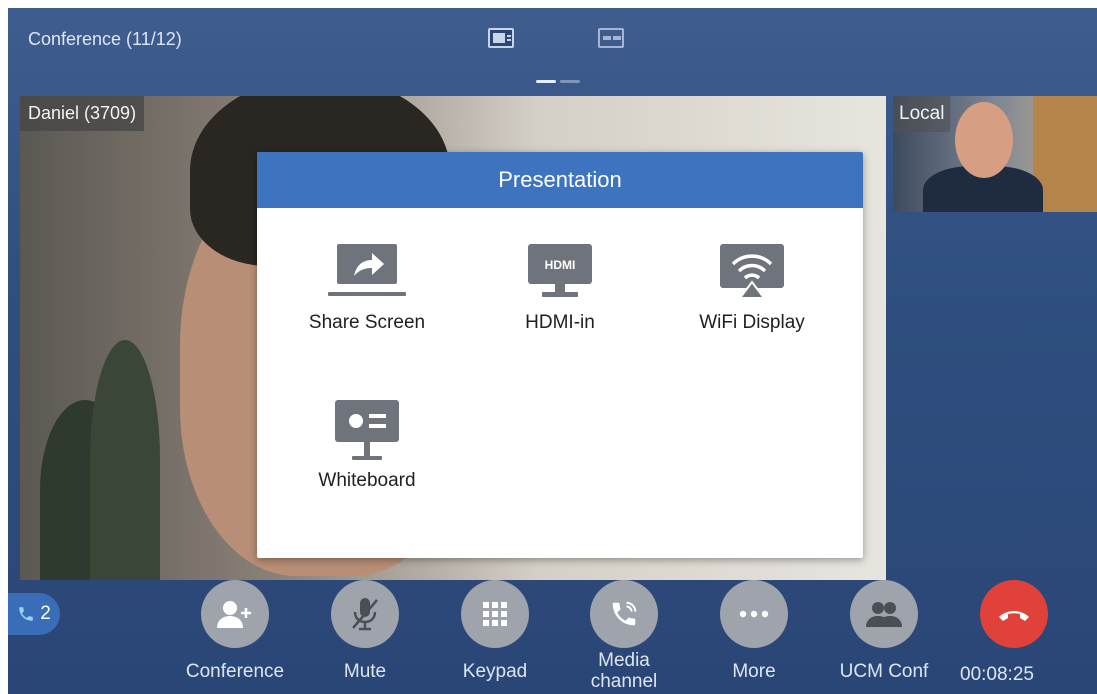 The height and width of the screenshot is (694, 1097). I want to click on wifi-display-option: WiFi Display, so click(752, 288).